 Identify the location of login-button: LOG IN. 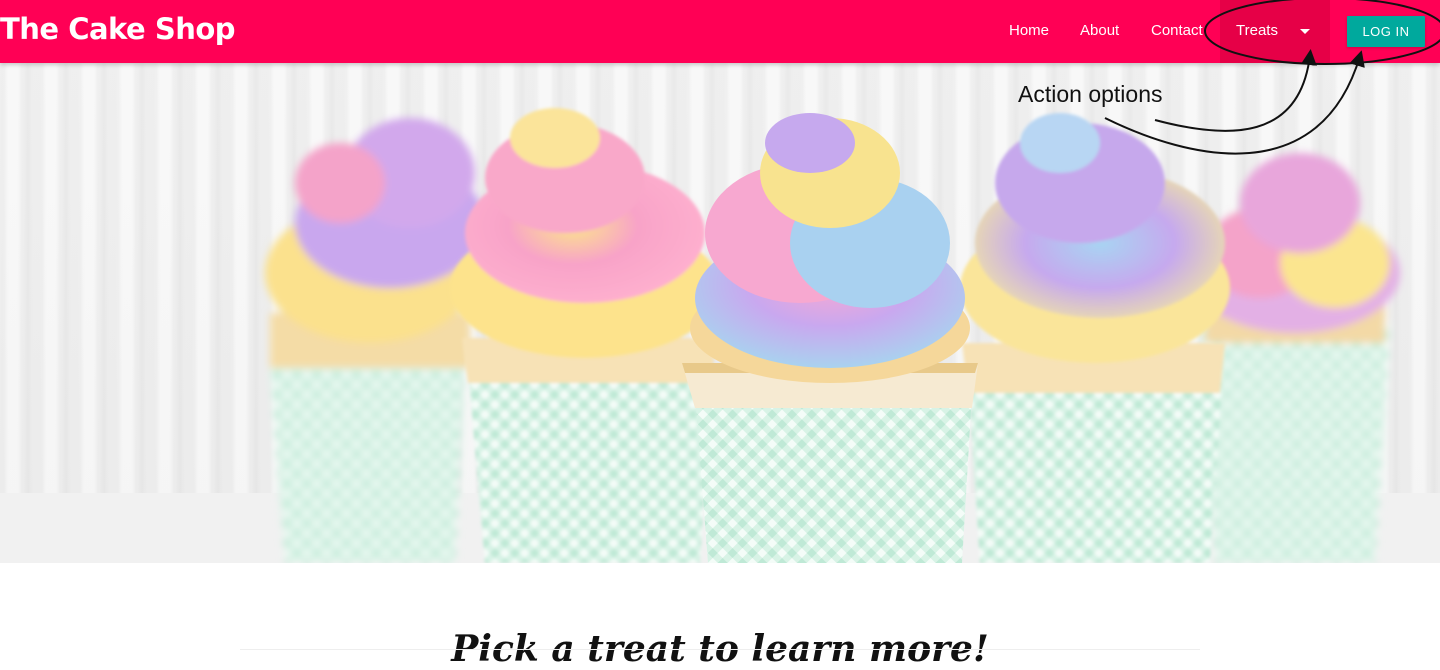
(1386, 31).